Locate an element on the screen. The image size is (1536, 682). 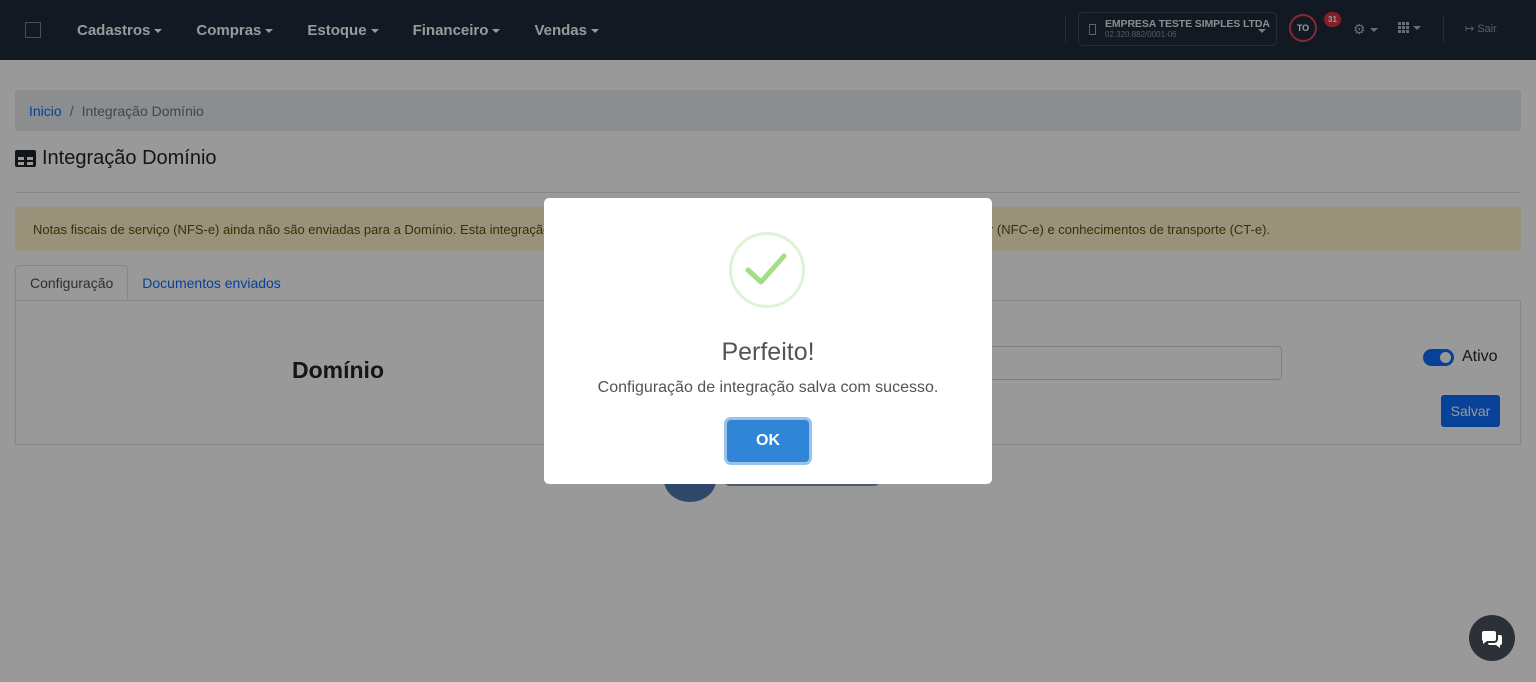
success-check-icon is located at coordinates (767, 270).